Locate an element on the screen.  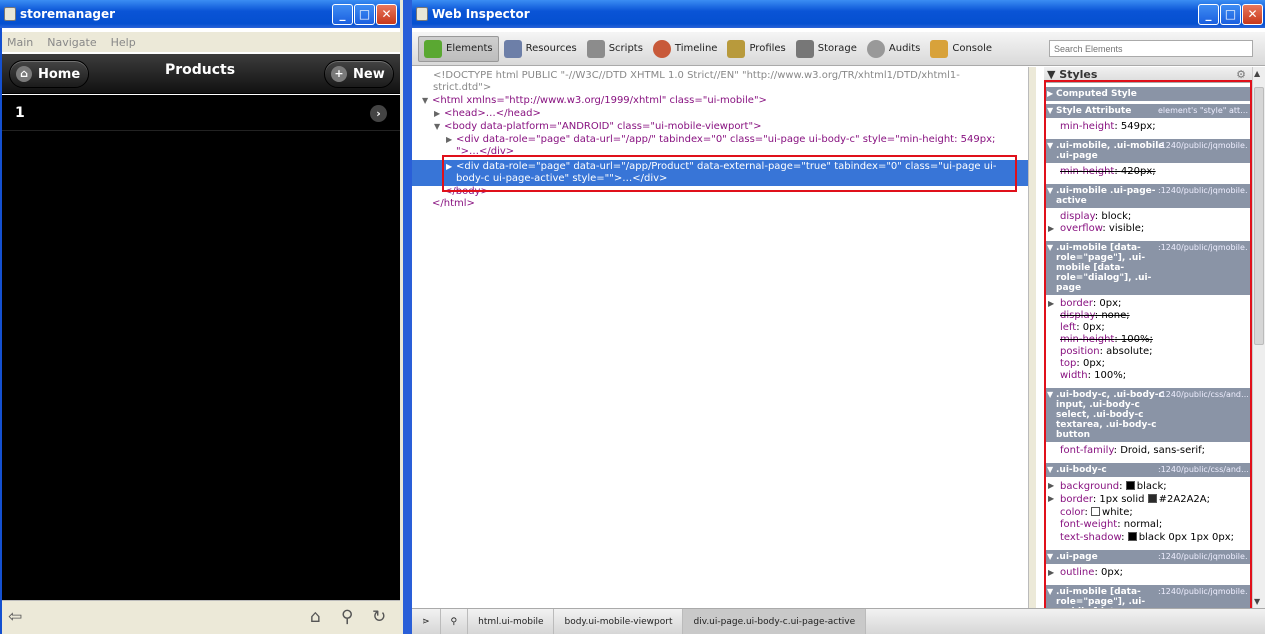
tab-resources: Resources is located at coordinates (540, 49).